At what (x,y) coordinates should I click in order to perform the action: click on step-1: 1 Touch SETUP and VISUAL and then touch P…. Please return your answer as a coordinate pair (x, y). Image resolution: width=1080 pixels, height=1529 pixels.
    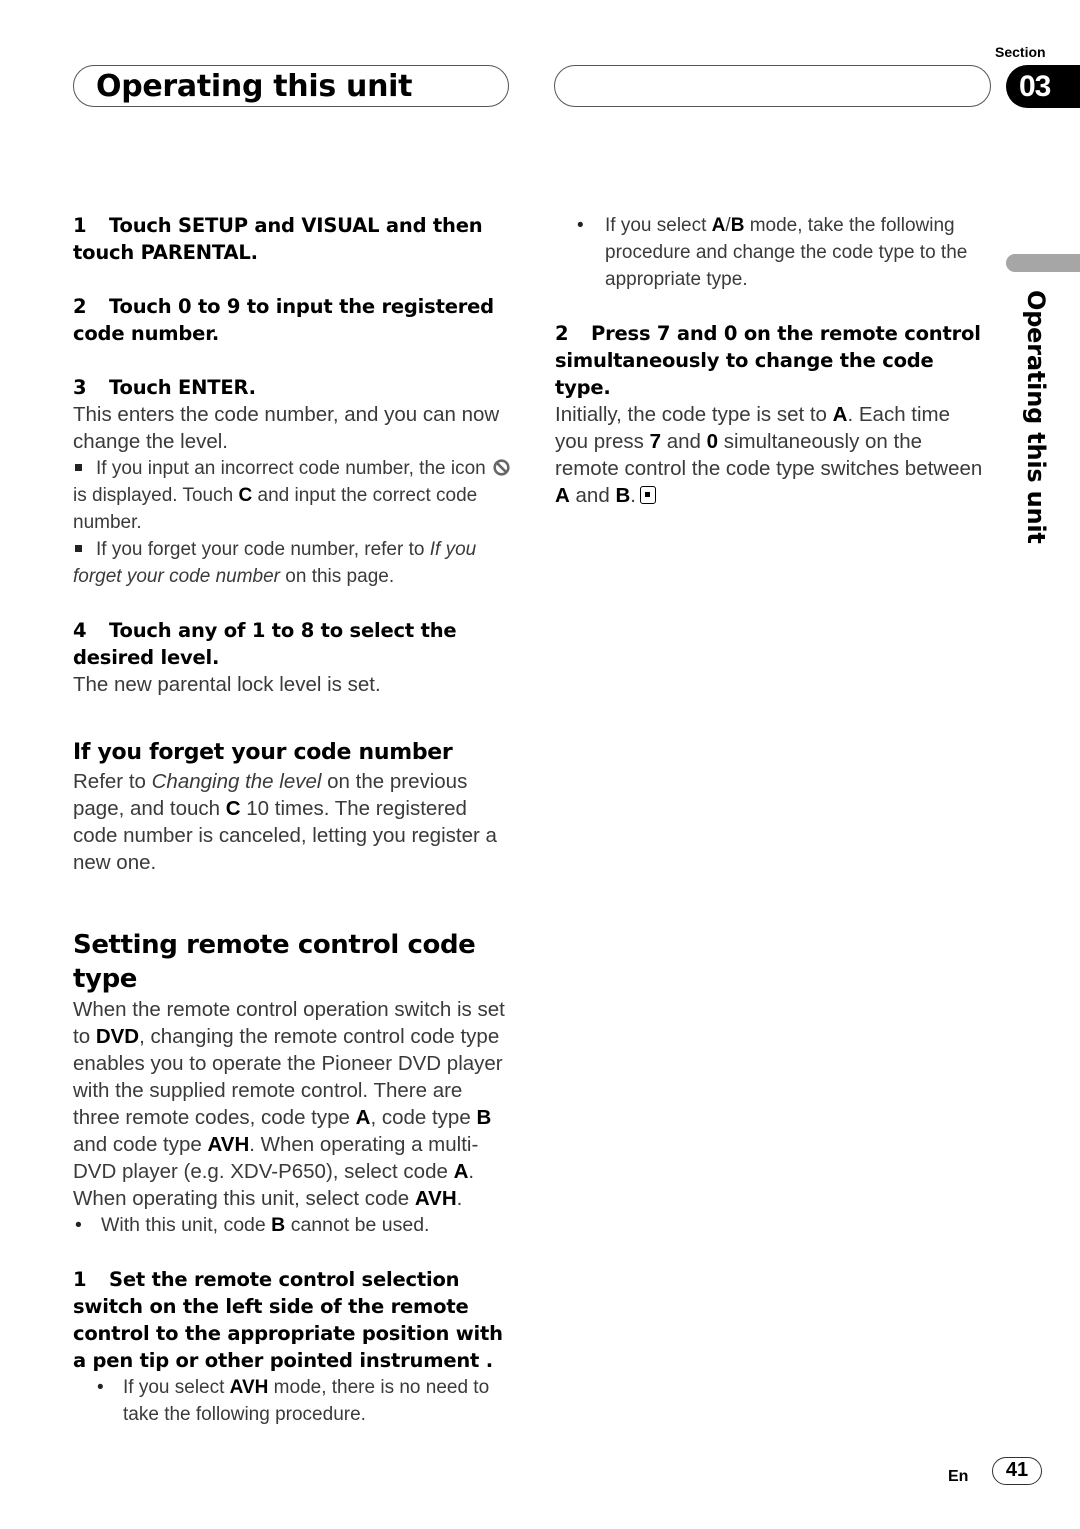
    Looking at the image, I should click on (278, 239).